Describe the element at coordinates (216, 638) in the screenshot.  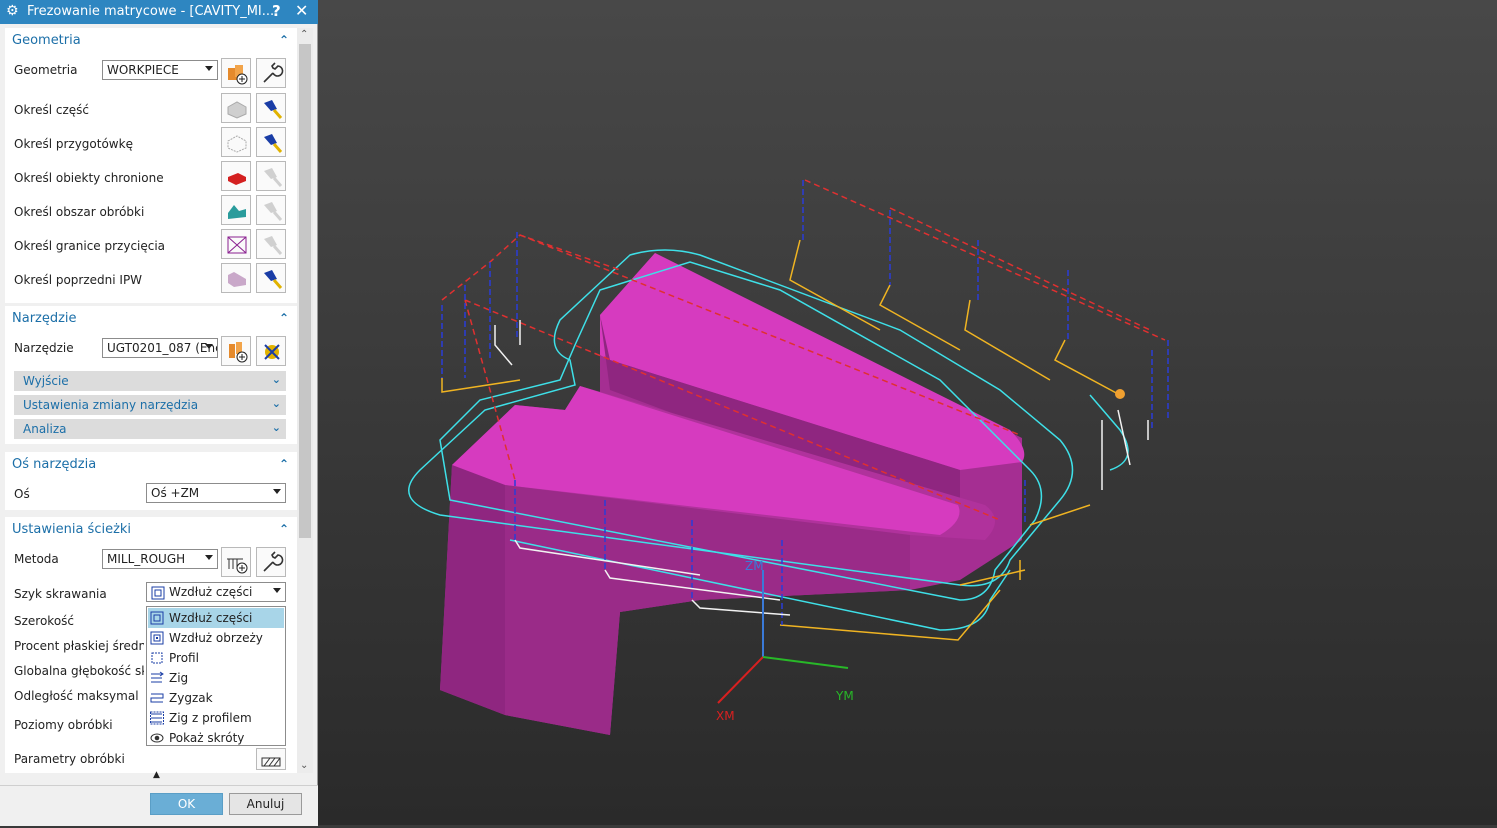
I see `option-follow-periphery: Wzdłuż obrzeży` at that location.